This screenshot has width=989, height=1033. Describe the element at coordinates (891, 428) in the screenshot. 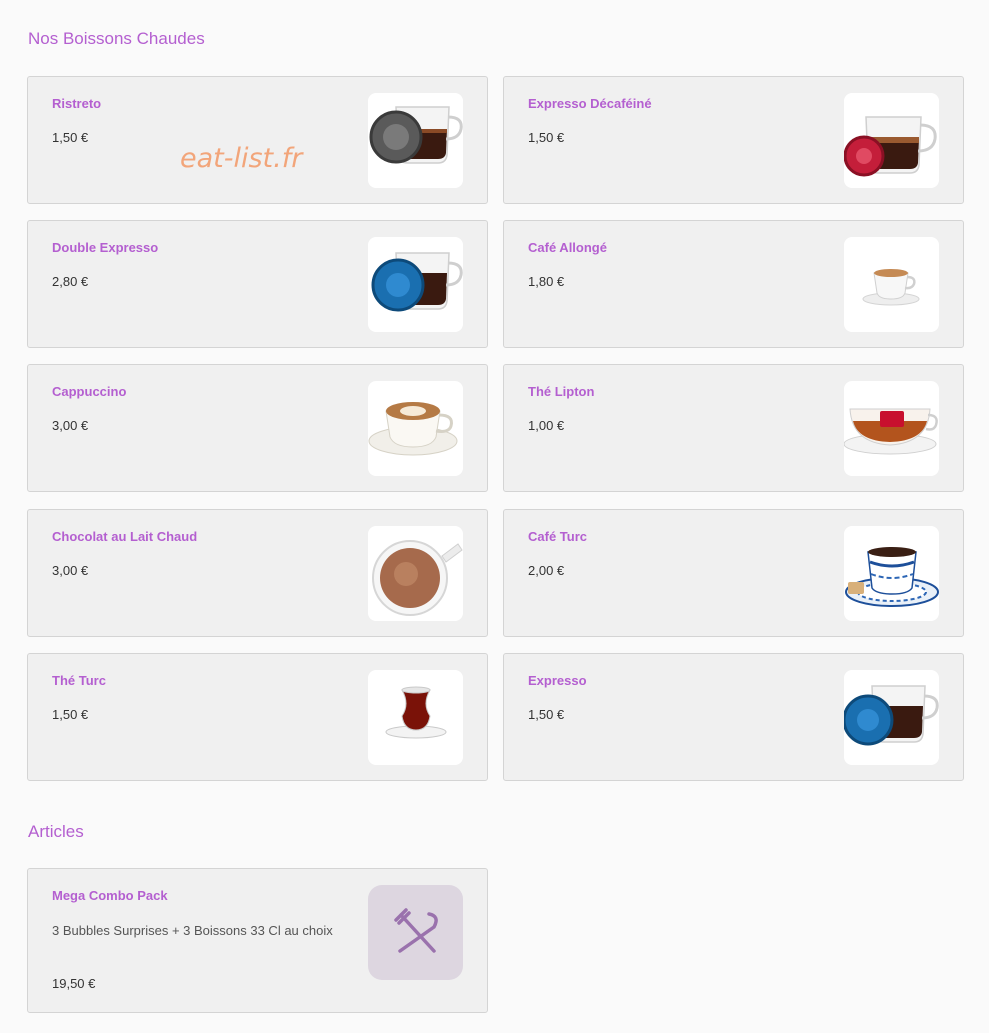

I see `tea-cup-icon` at that location.